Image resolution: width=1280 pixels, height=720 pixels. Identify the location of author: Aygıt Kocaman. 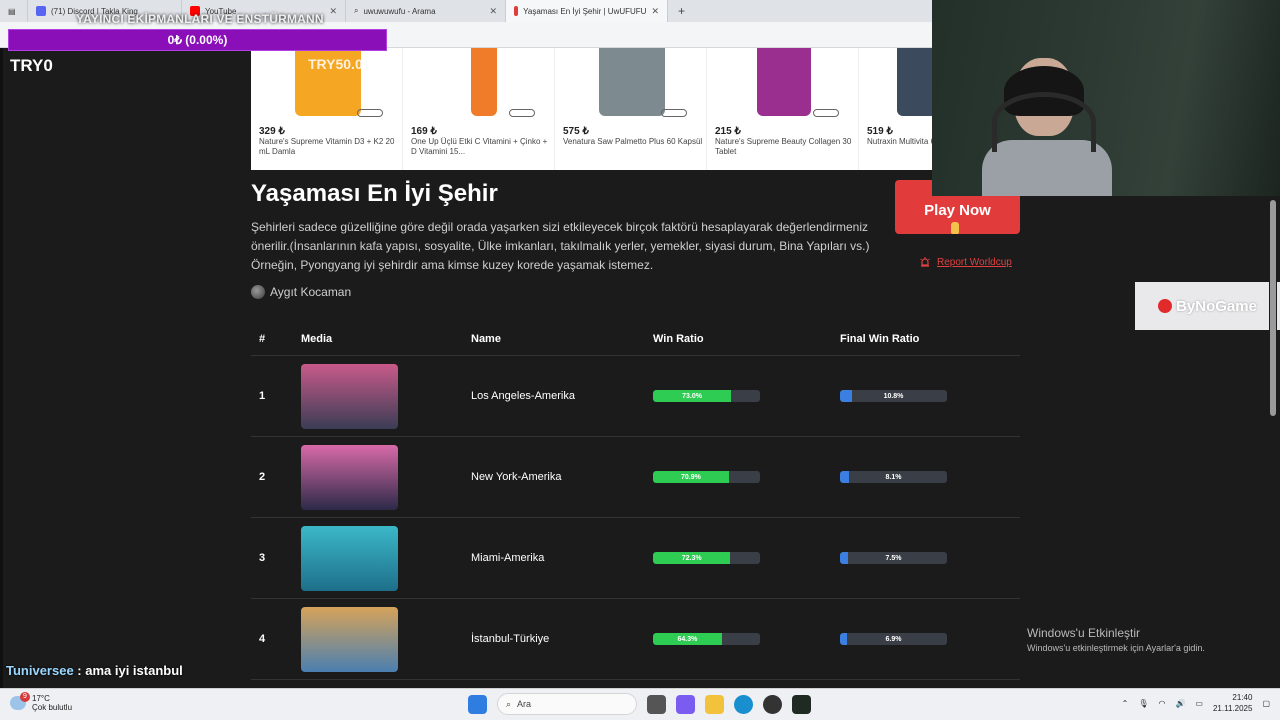
(301, 292).